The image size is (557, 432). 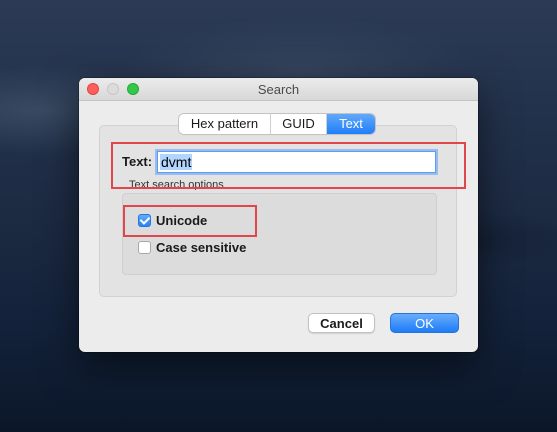 I want to click on selected-text: dvmt, so click(x=176, y=162).